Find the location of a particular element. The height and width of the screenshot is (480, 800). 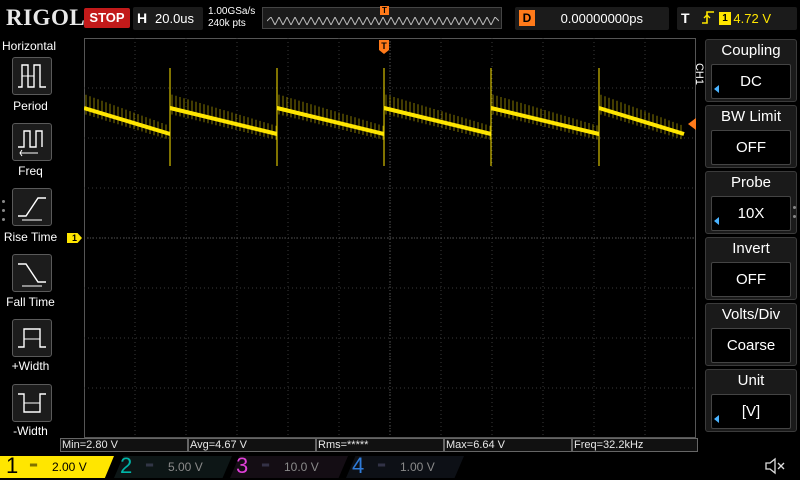

measure-positive-width-label: +Width is located at coordinates (30, 366).